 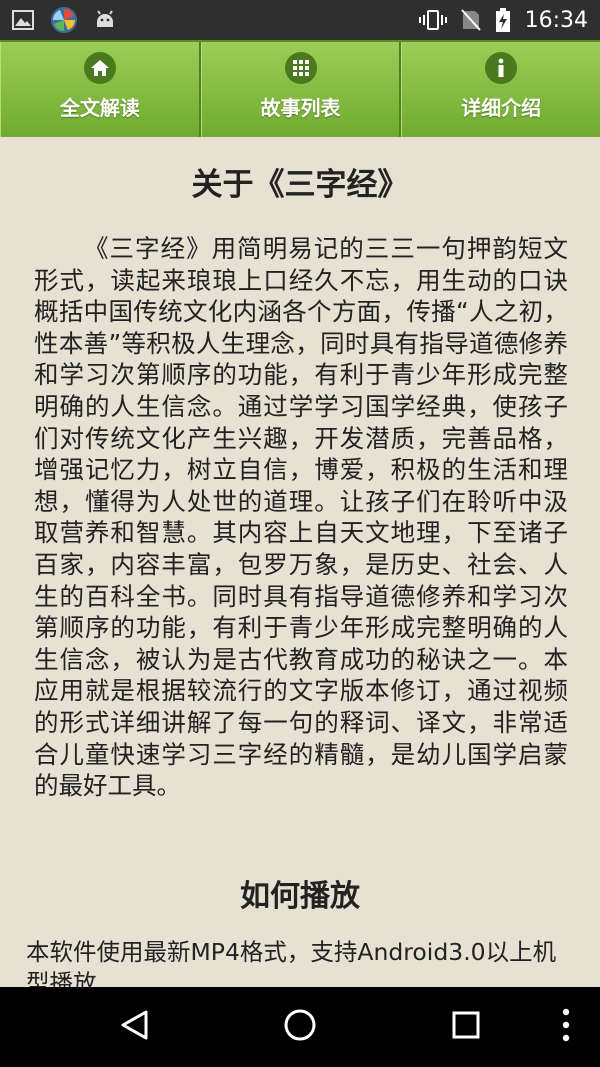 I want to click on back-button, so click(x=134, y=1027).